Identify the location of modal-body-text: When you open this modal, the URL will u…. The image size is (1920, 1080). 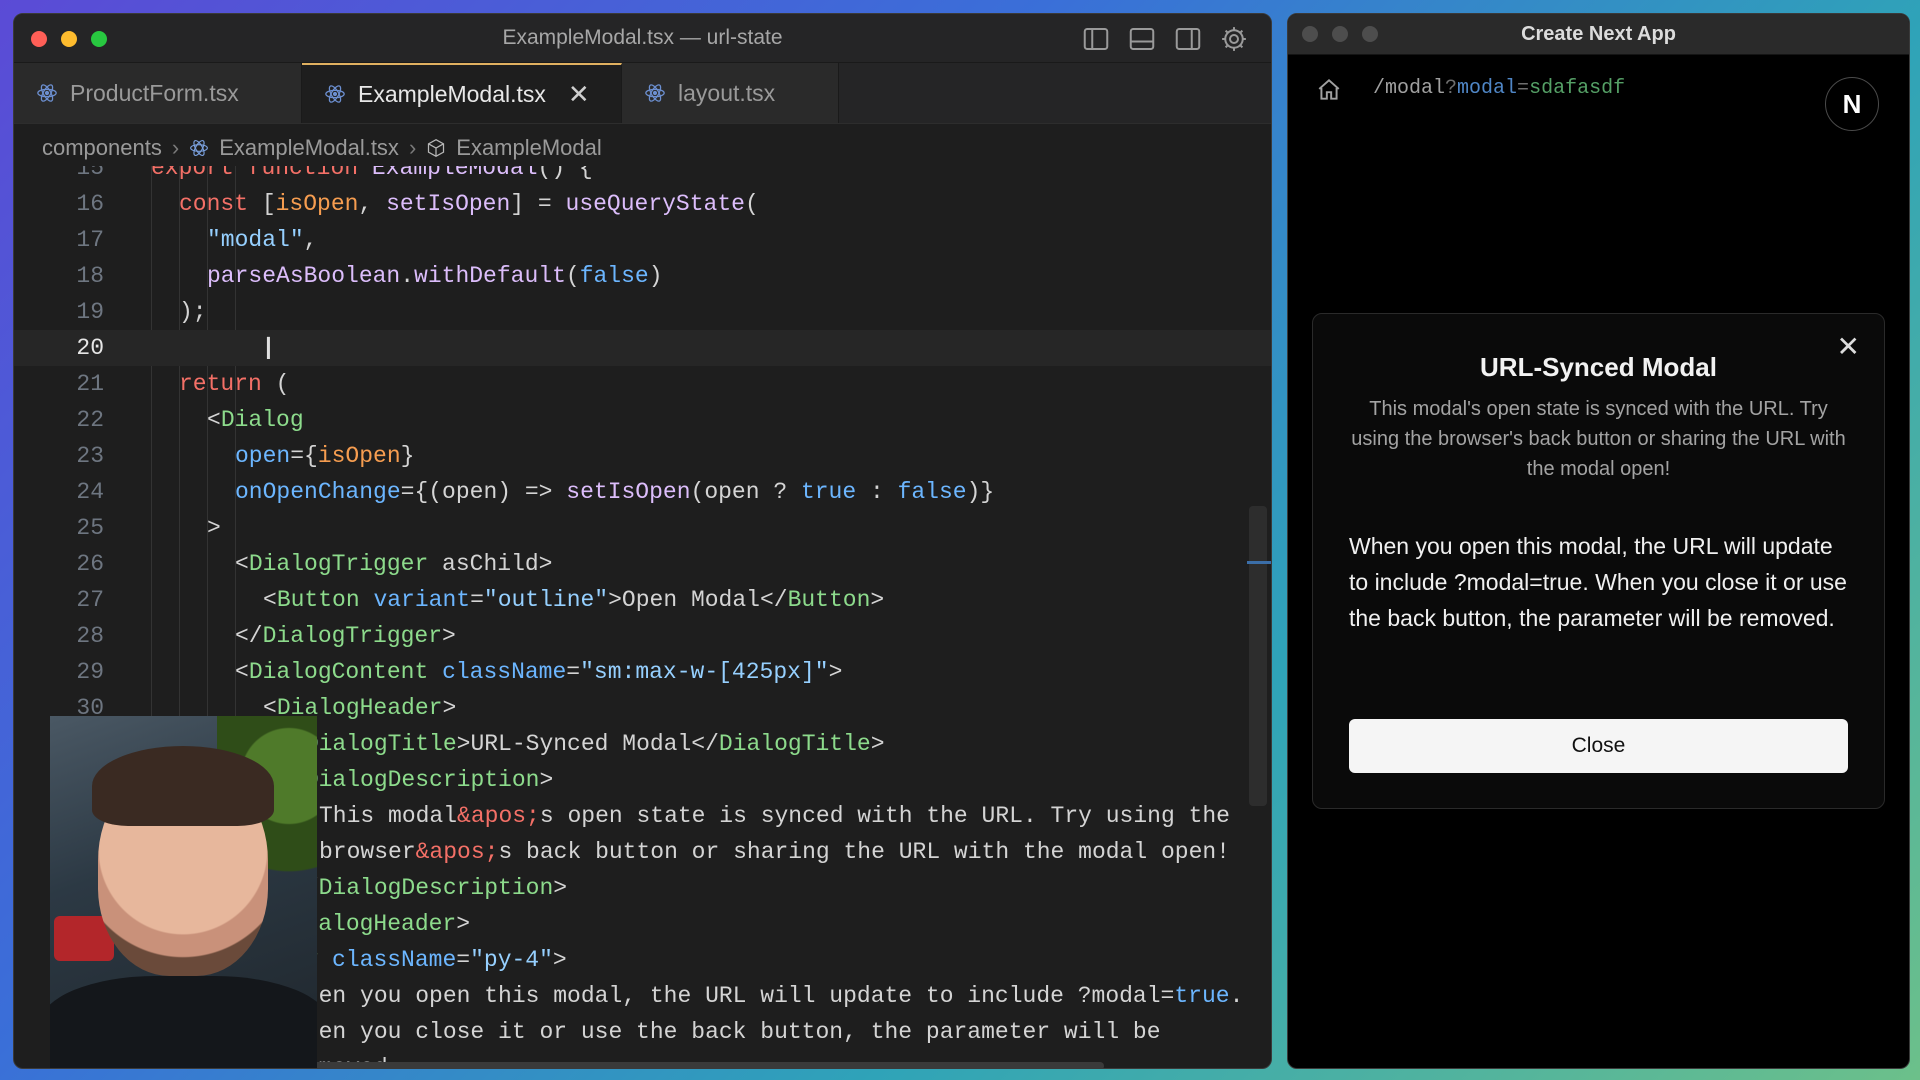
(1598, 582).